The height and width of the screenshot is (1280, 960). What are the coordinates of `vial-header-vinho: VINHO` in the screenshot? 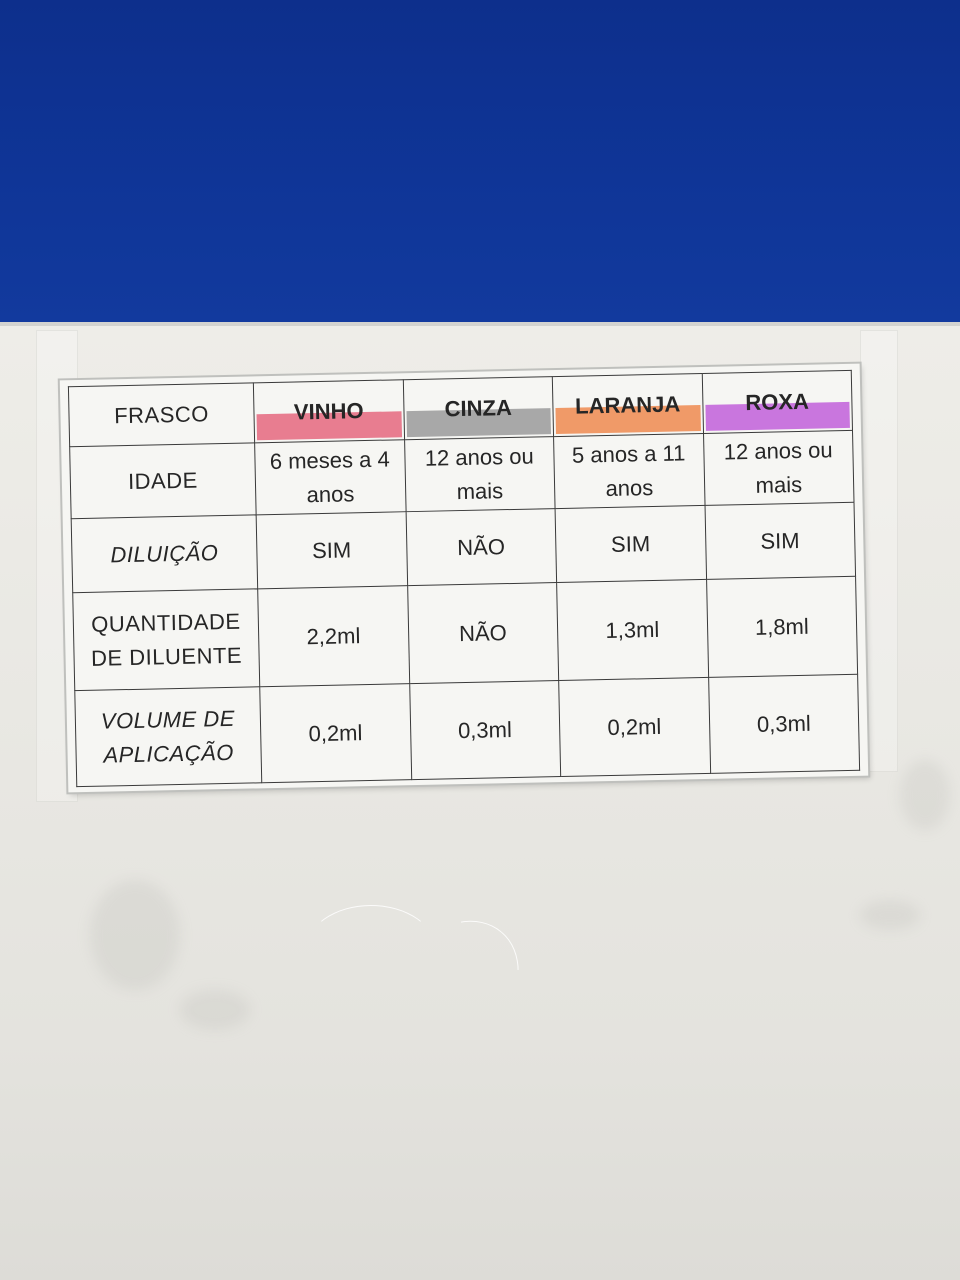 It's located at (329, 411).